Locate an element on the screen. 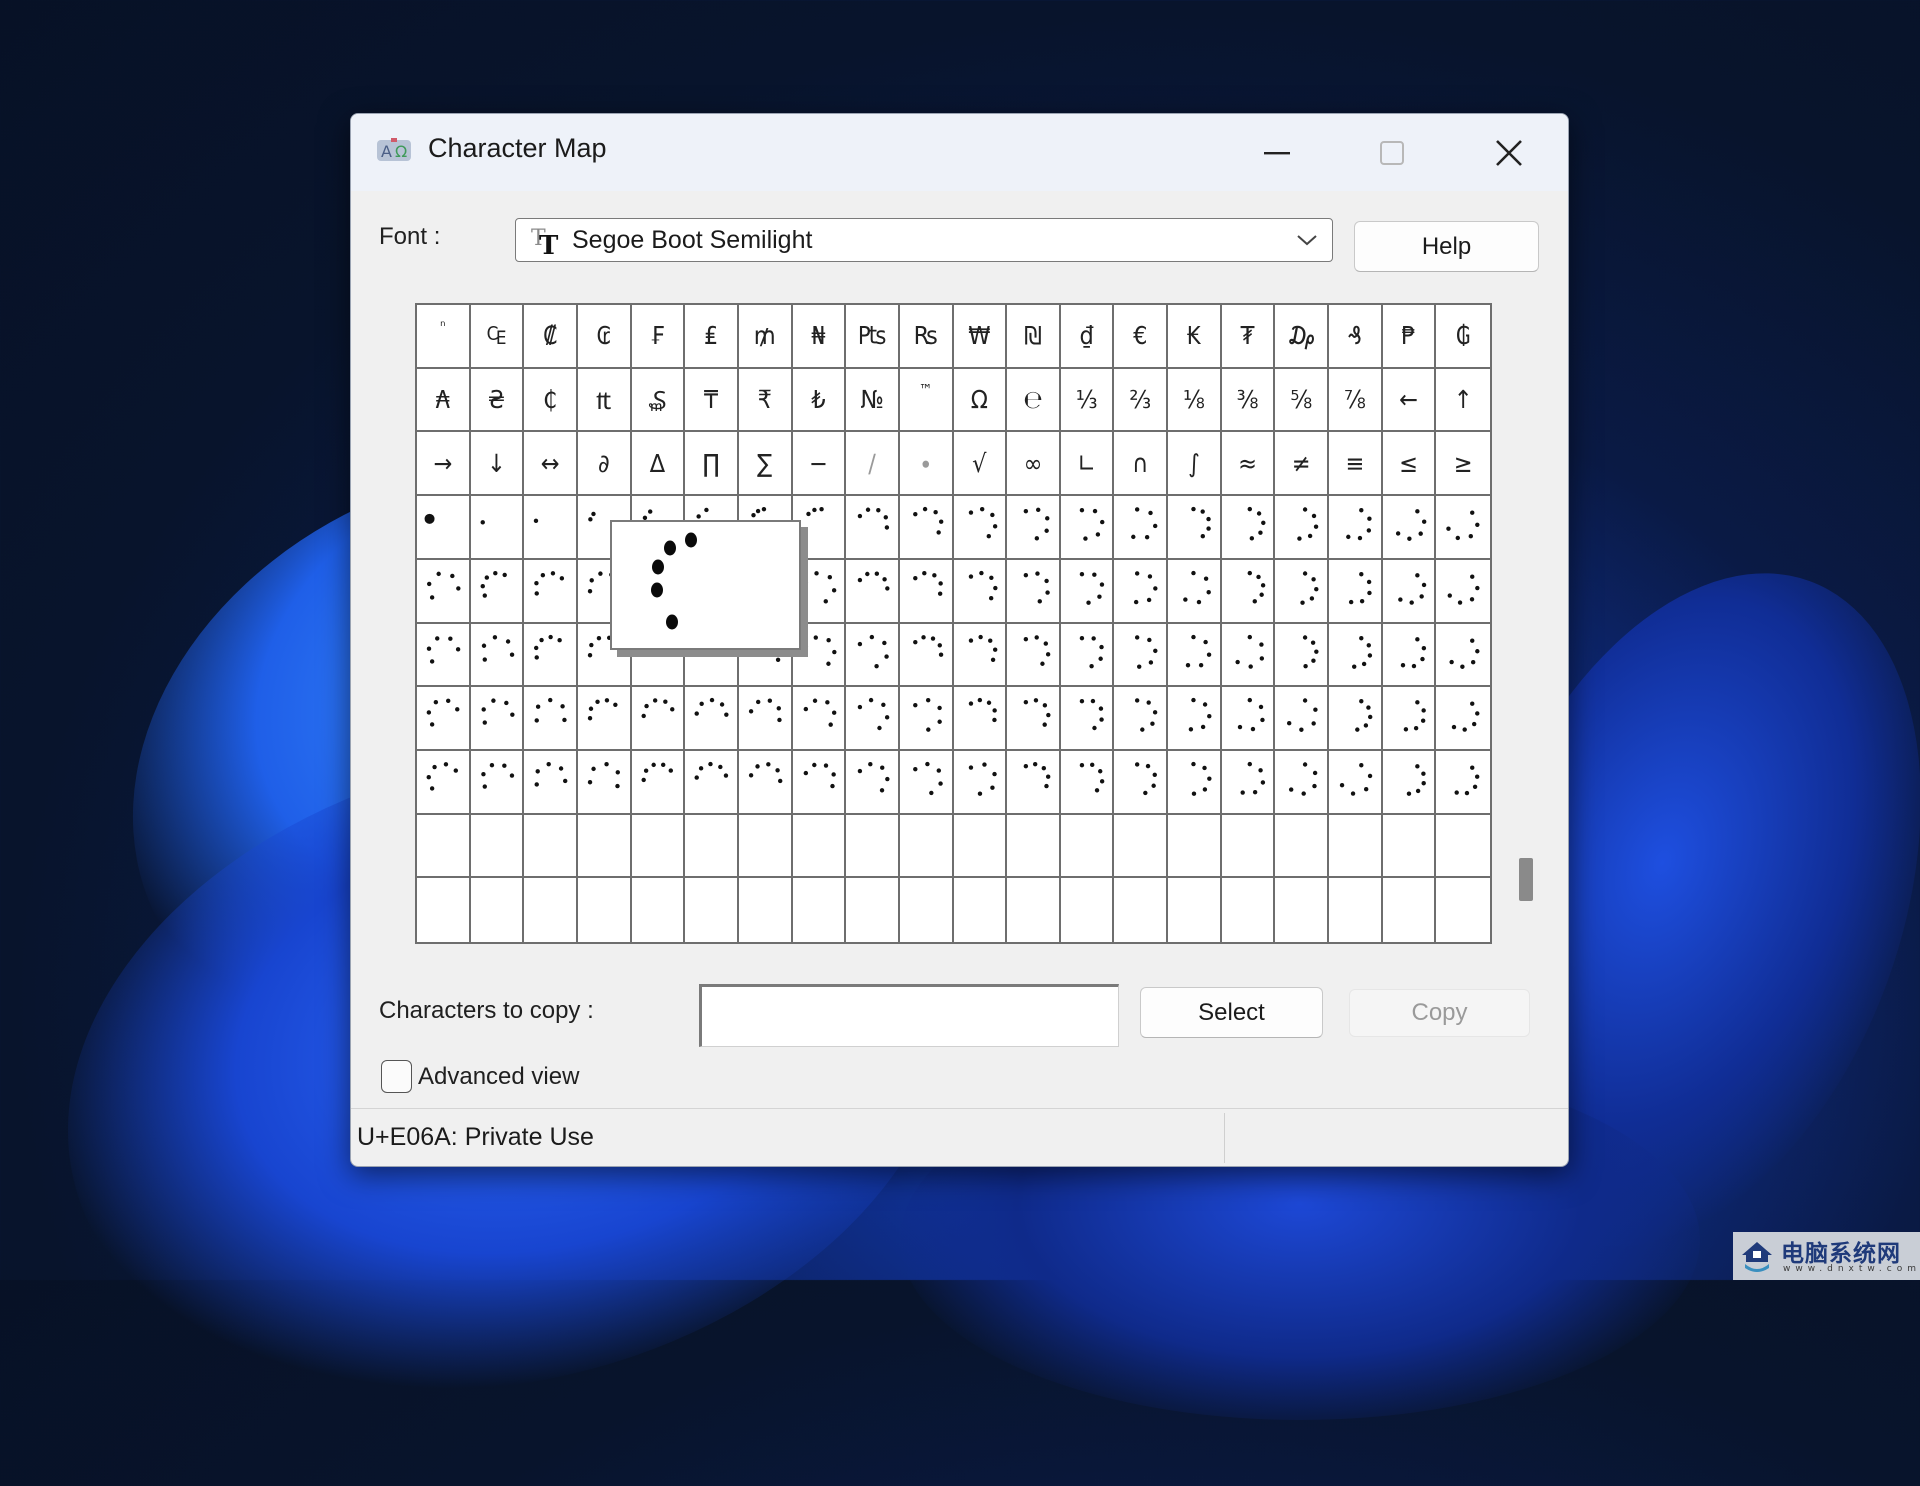  characters-to-copy-input is located at coordinates (909, 1015).